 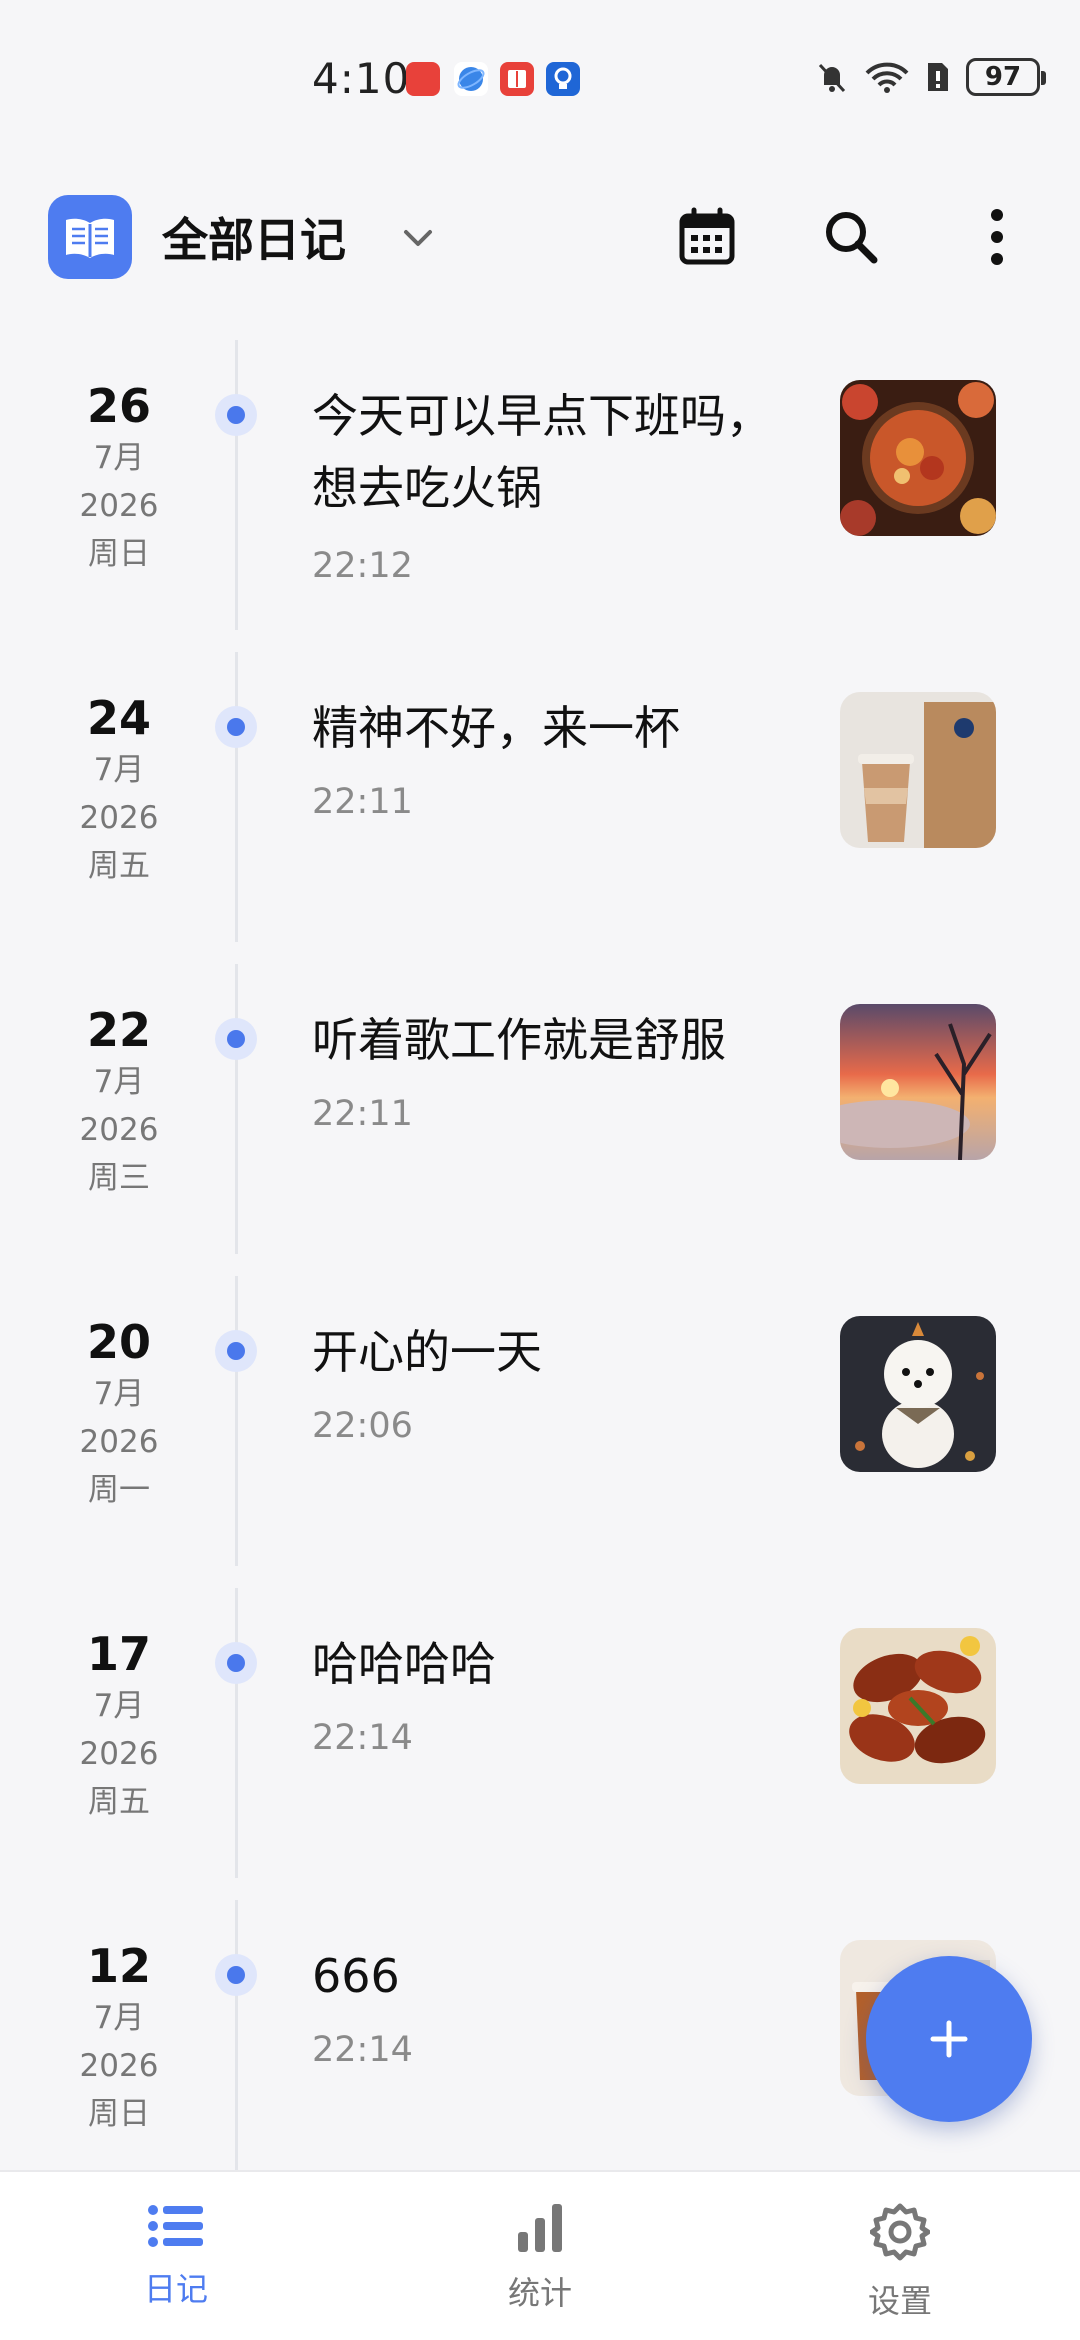 What do you see at coordinates (899, 2301) in the screenshot?
I see `nav-settings-label: 设置` at bounding box center [899, 2301].